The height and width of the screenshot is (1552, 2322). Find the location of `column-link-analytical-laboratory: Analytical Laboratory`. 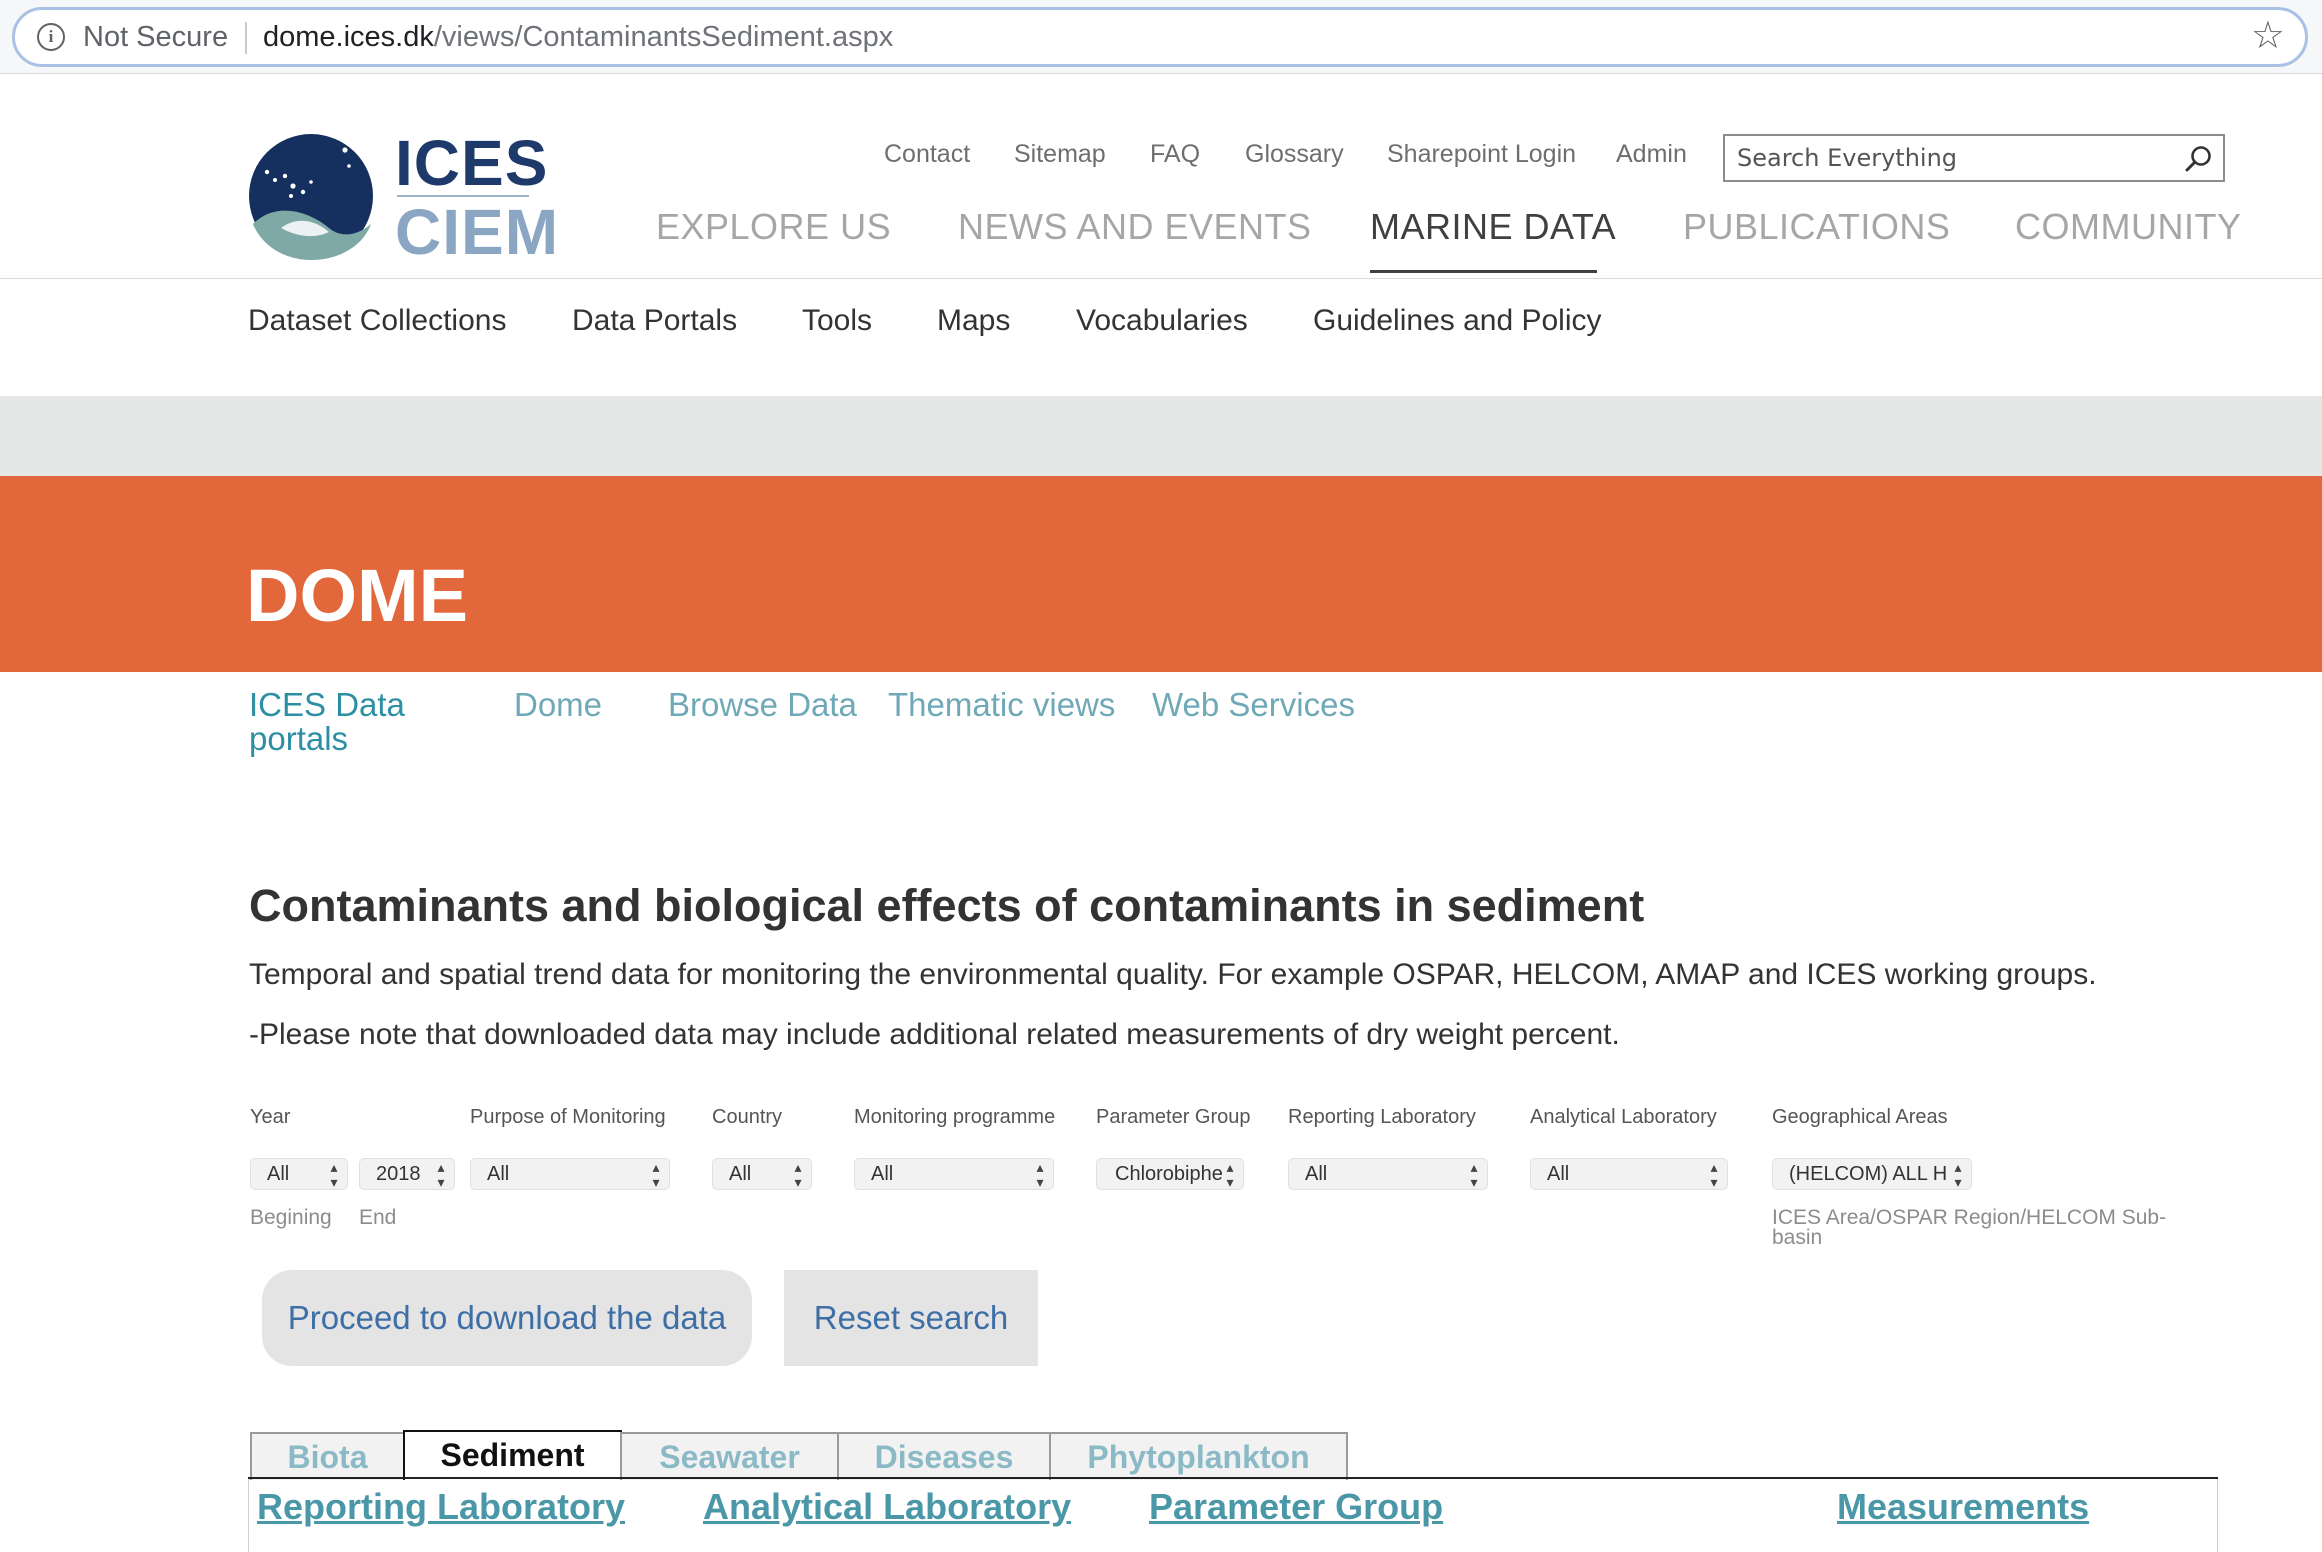

column-link-analytical-laboratory: Analytical Laboratory is located at coordinates (887, 1507).